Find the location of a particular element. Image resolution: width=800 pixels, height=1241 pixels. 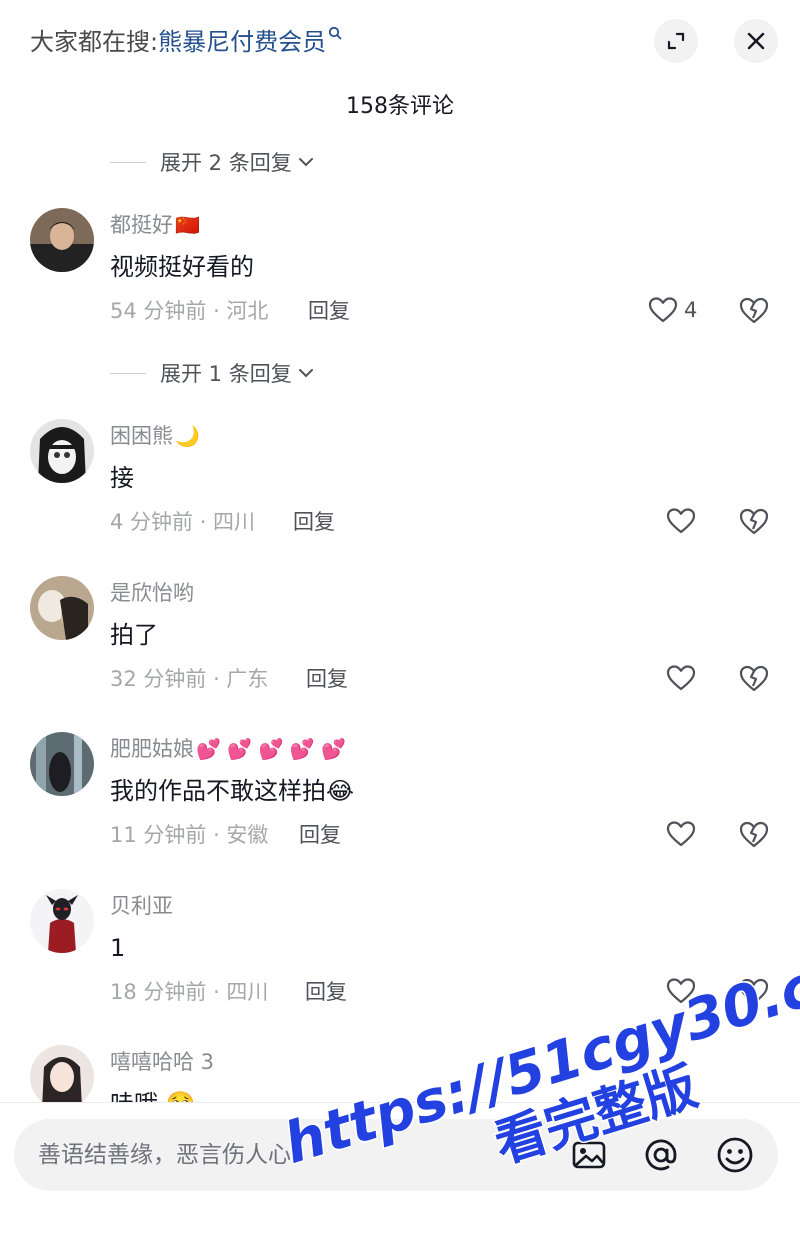

author-name: 困困熊 is located at coordinates (141, 436).